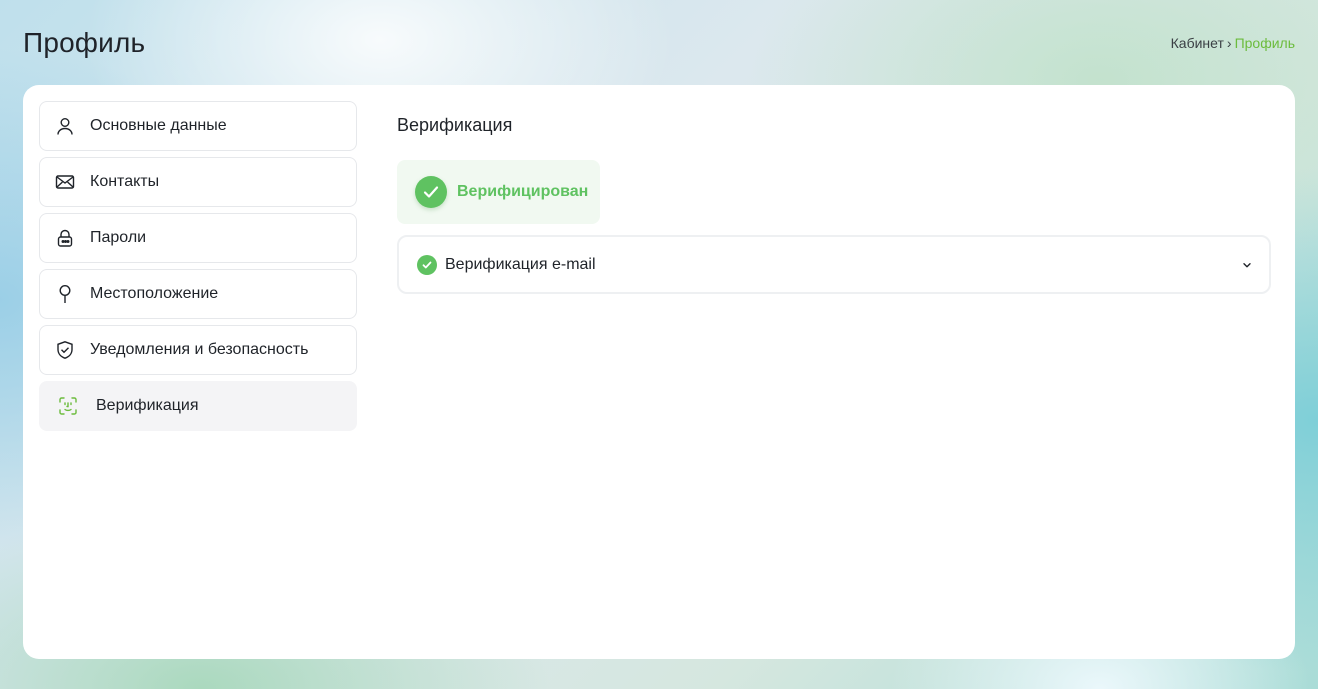 The image size is (1318, 689). Describe the element at coordinates (125, 181) in the screenshot. I see `sidebar-item-label: Контакты` at that location.